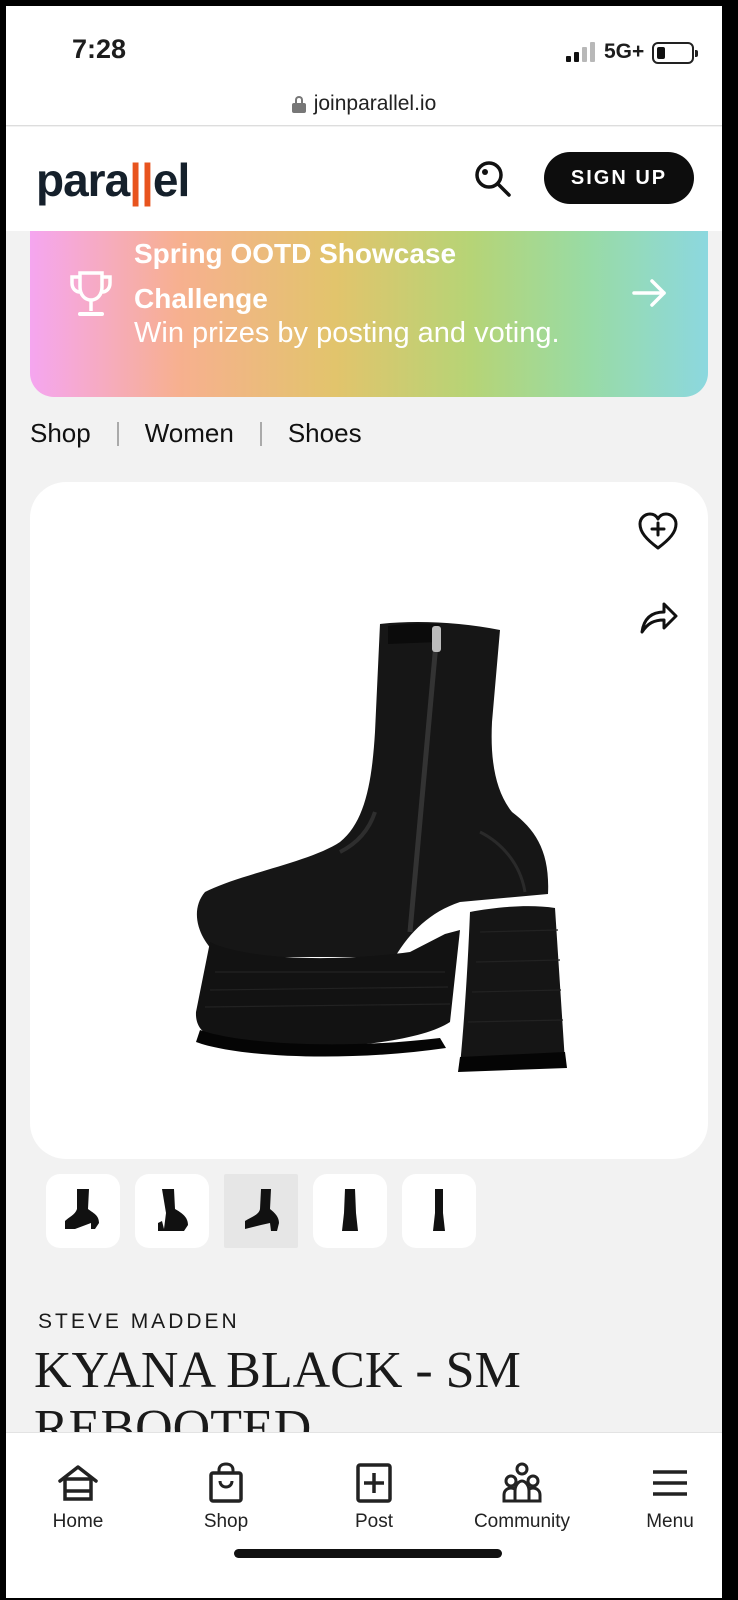 The image size is (738, 1600). What do you see at coordinates (141, 180) in the screenshot?
I see `logo-bars: ||` at bounding box center [141, 180].